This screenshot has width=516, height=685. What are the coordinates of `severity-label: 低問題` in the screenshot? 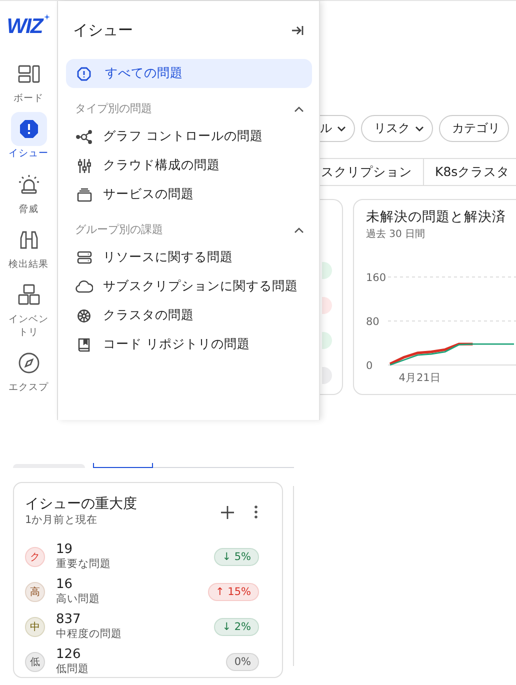 It's located at (73, 668).